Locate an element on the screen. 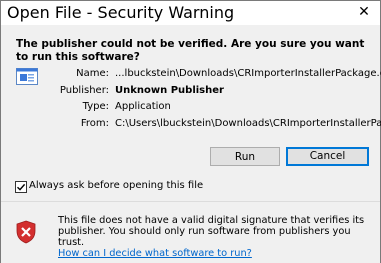 Image resolution: width=381 pixels, height=263 pixels. cancel-button: Cancel is located at coordinates (327, 156).